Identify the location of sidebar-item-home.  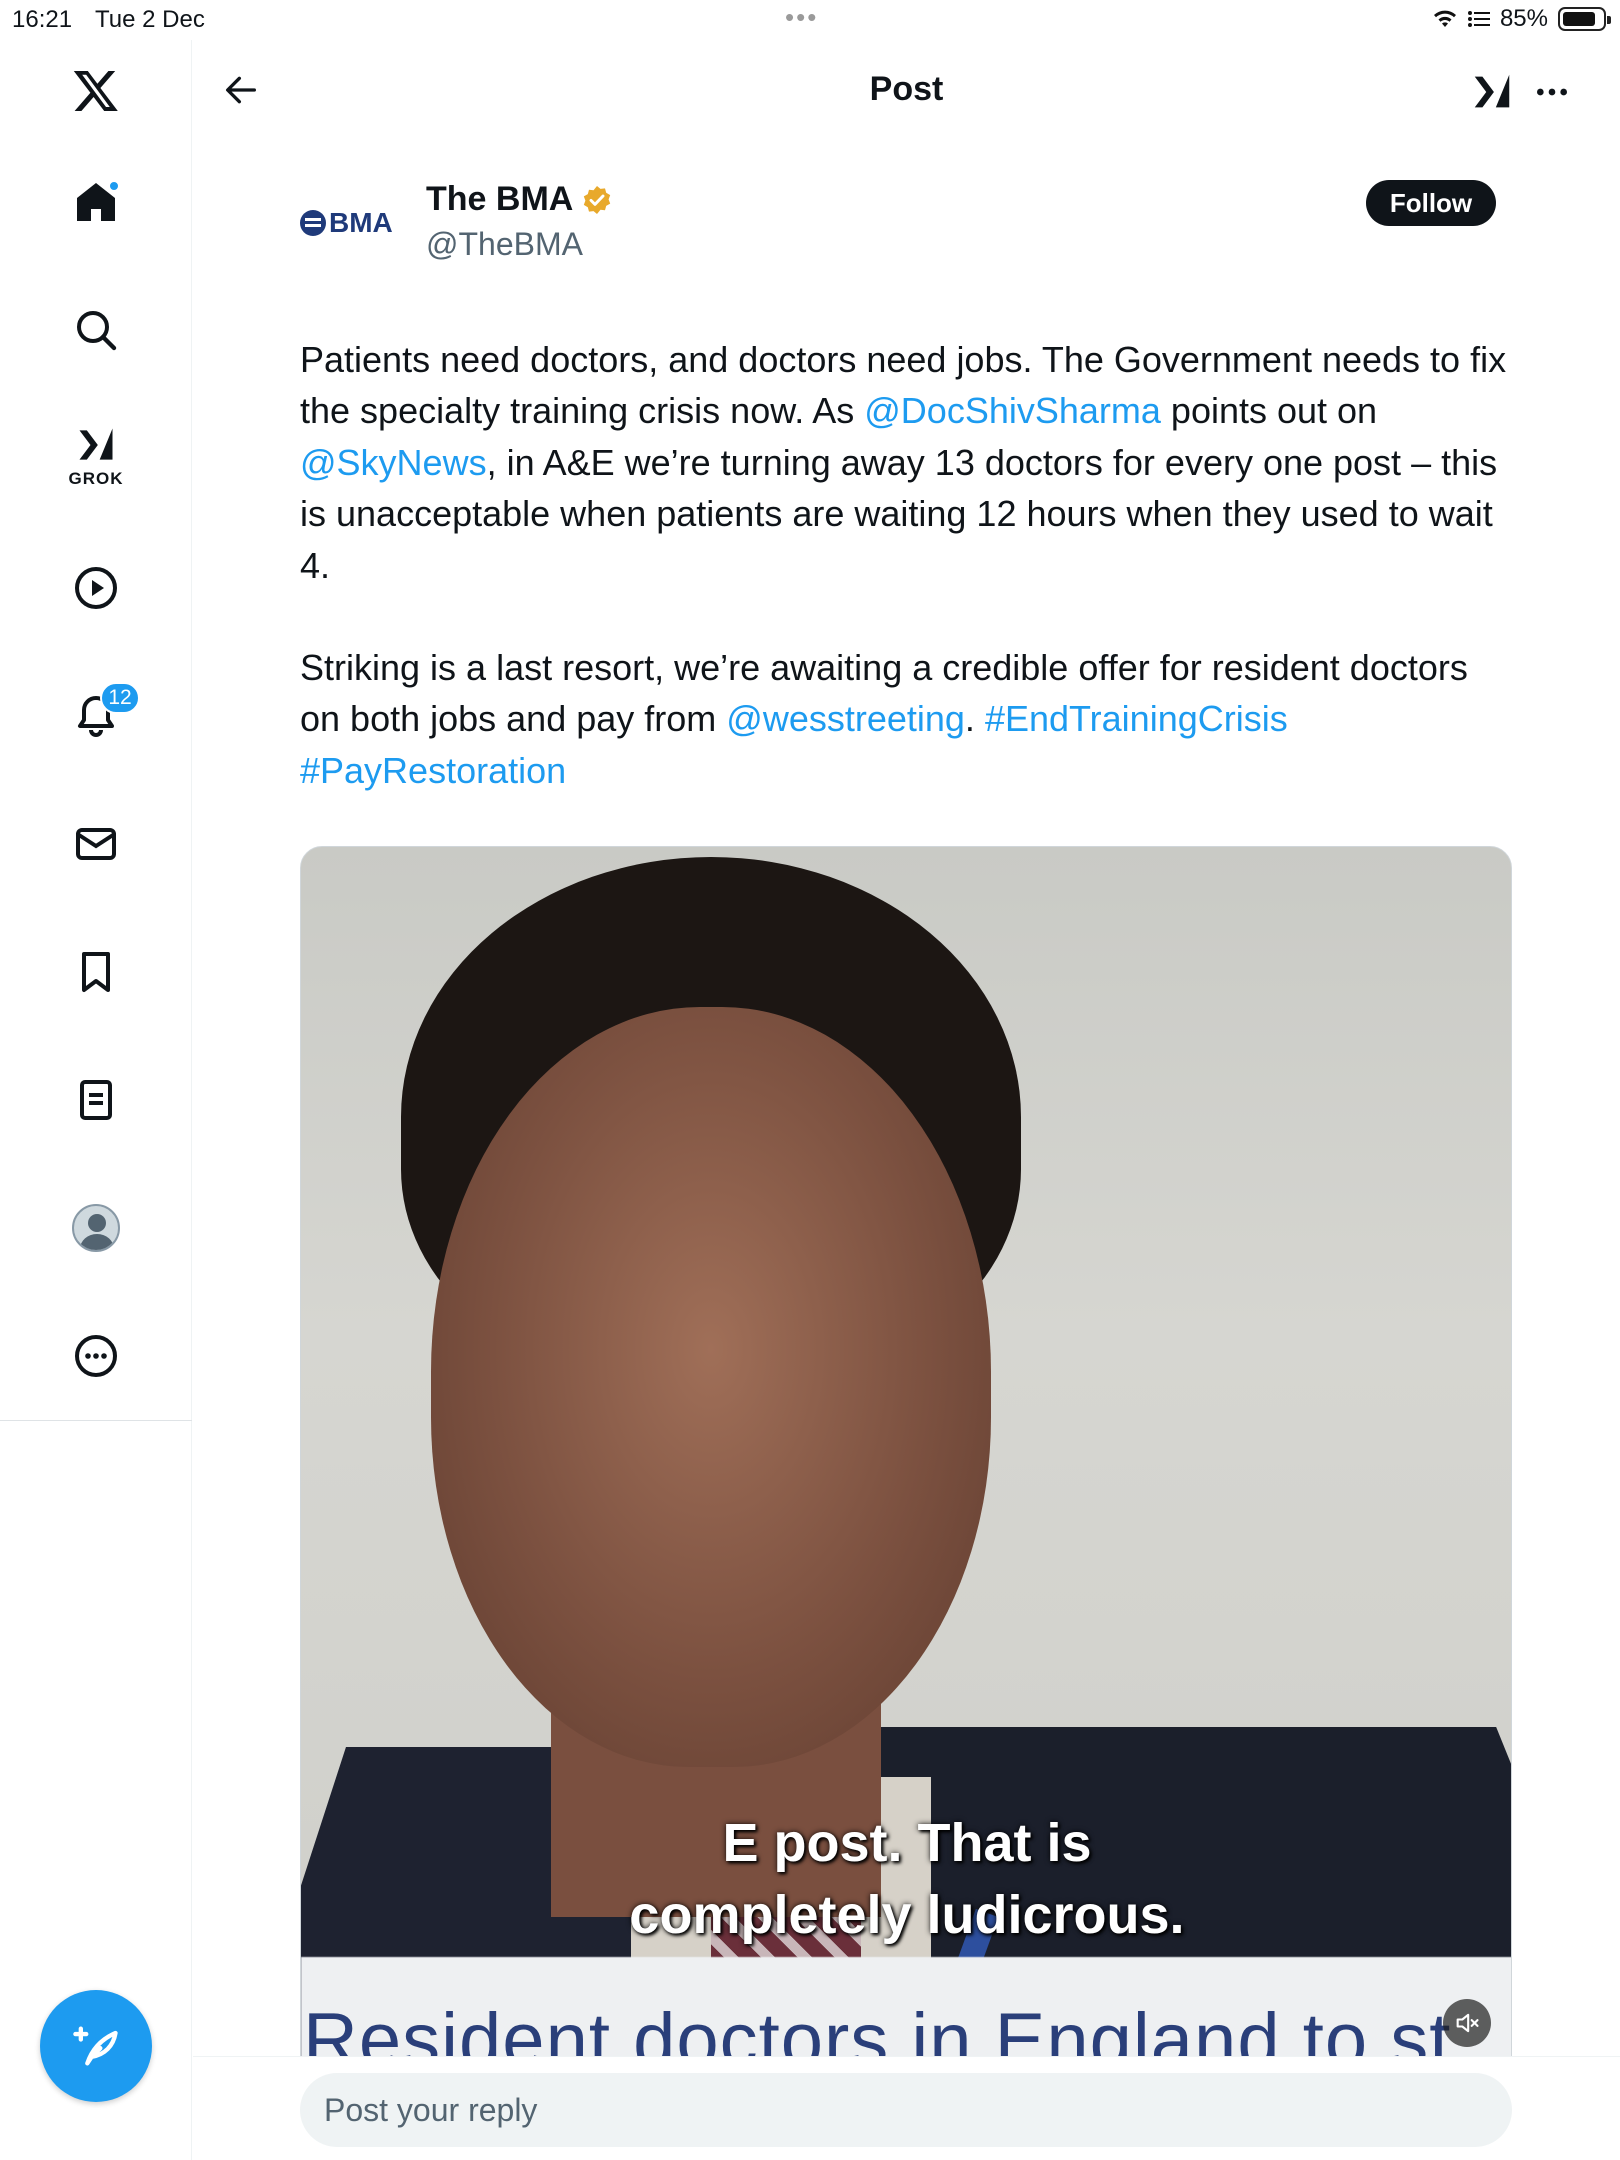
(96, 202).